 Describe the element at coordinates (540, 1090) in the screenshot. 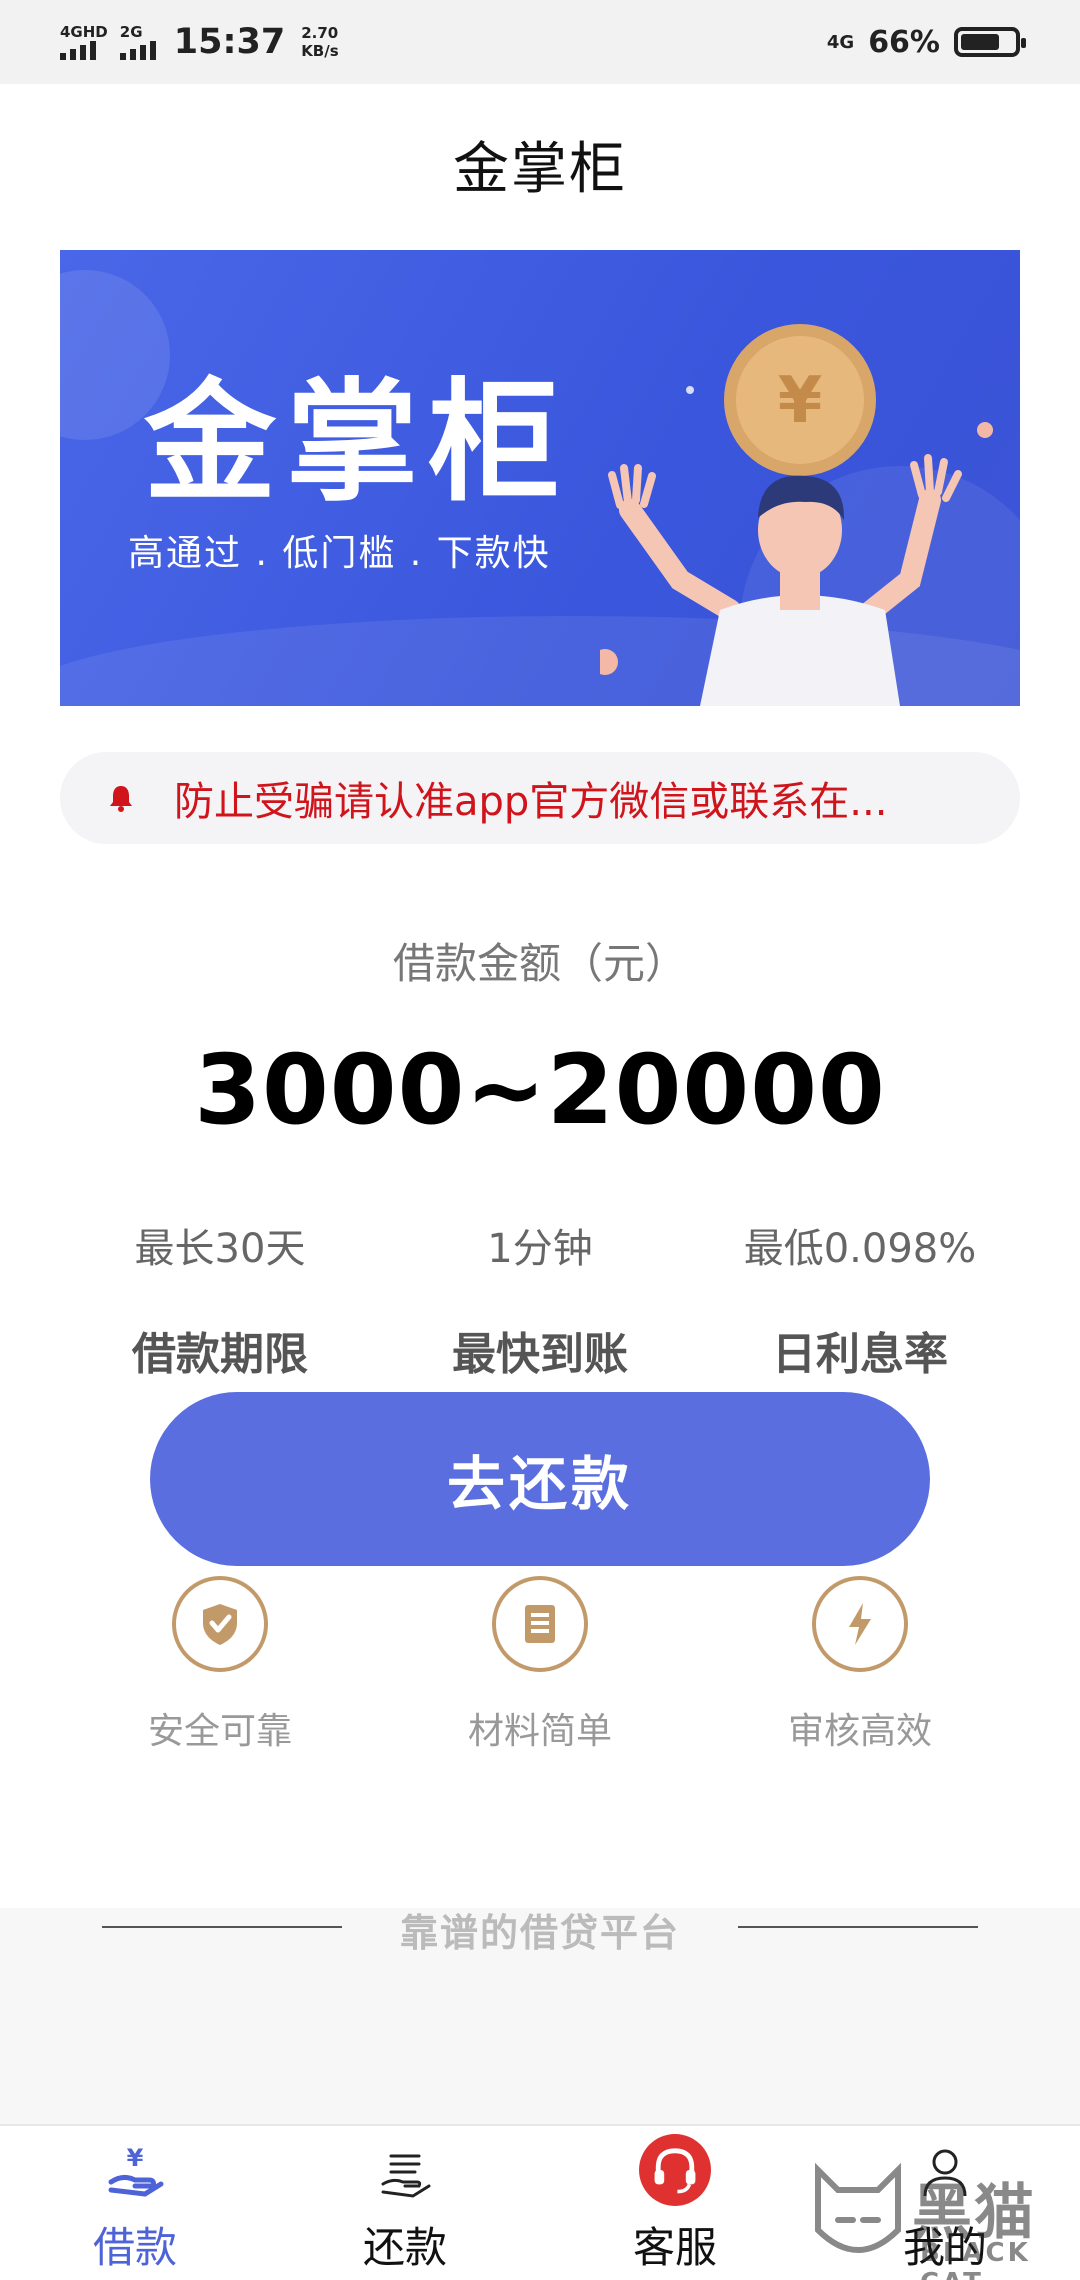

I see `loan-amount-value: 3000~20000` at that location.